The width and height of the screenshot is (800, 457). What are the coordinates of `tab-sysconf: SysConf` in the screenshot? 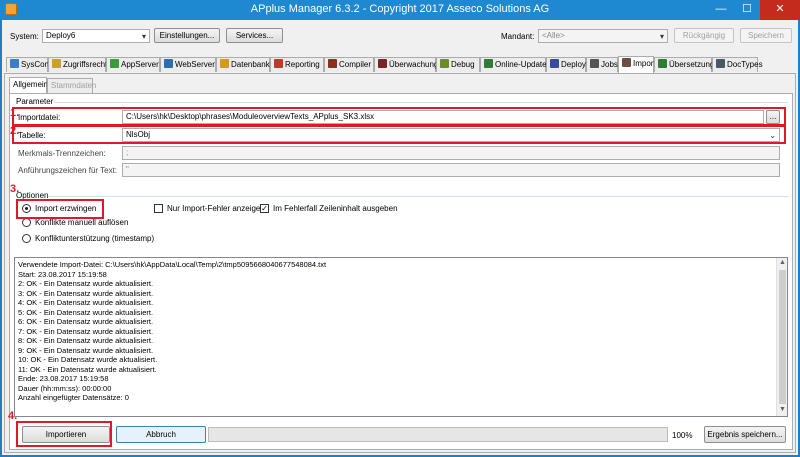 It's located at (29, 64).